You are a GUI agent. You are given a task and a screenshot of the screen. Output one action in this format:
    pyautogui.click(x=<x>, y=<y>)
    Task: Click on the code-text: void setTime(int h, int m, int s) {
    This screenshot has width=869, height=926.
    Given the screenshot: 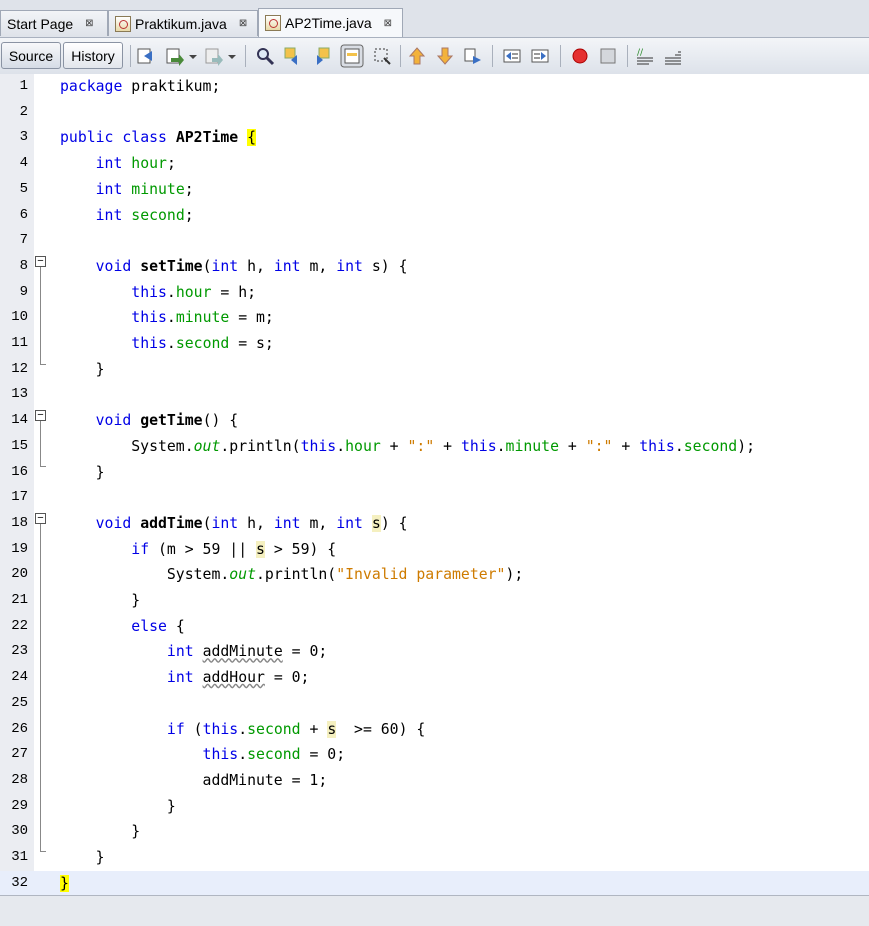 What is the action you would take?
    pyautogui.click(x=251, y=266)
    